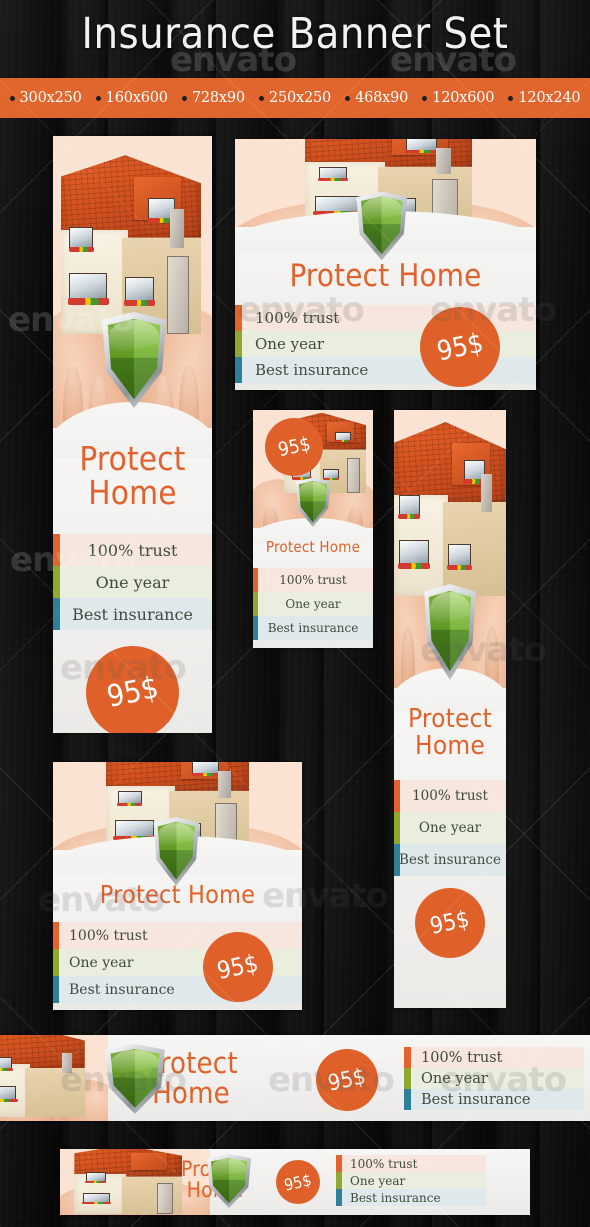  I want to click on size-item-120x240: 120x240, so click(544, 98).